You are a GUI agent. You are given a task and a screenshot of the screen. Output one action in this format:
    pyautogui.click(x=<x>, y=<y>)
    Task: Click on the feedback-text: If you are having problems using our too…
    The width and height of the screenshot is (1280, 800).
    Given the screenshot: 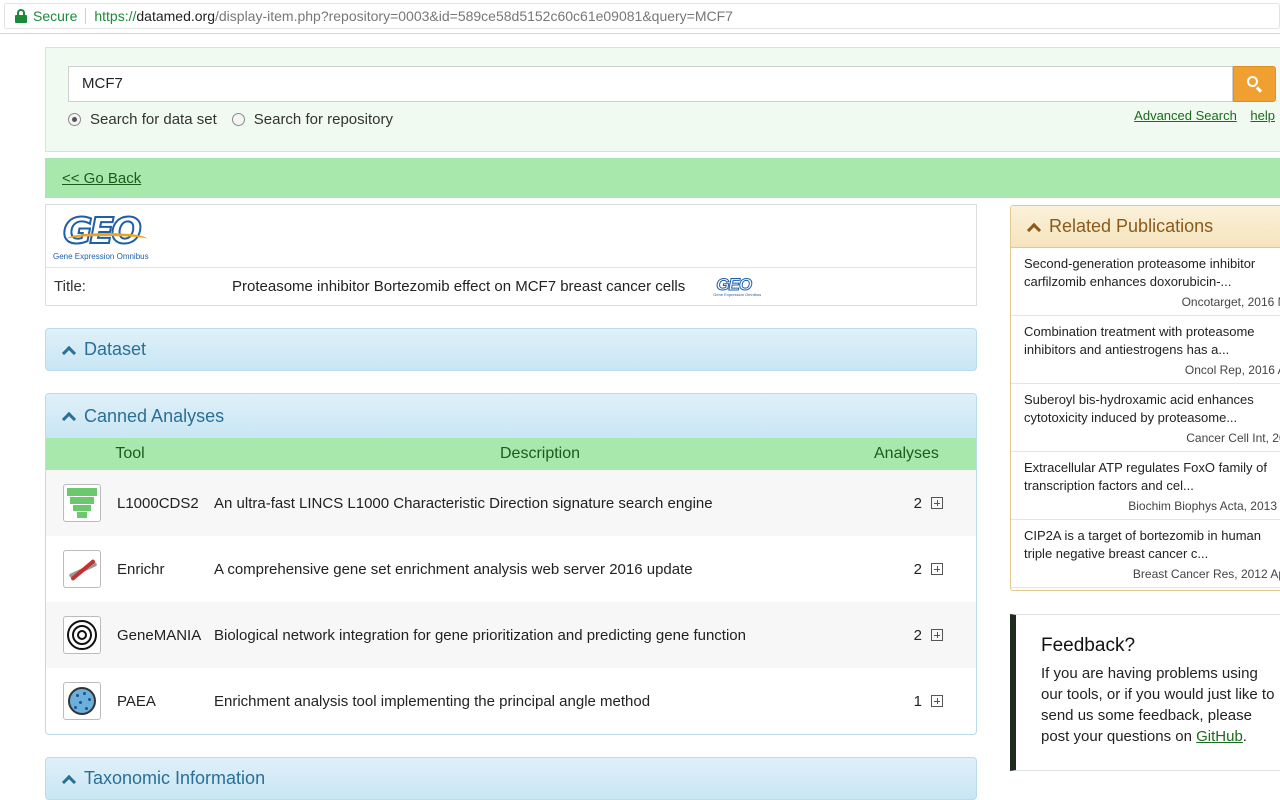 What is the action you would take?
    pyautogui.click(x=1158, y=705)
    